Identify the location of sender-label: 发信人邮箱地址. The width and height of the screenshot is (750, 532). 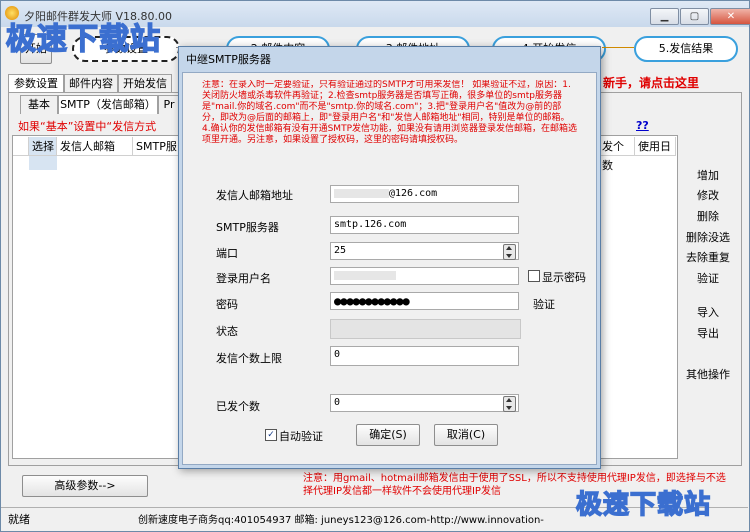
(254, 195).